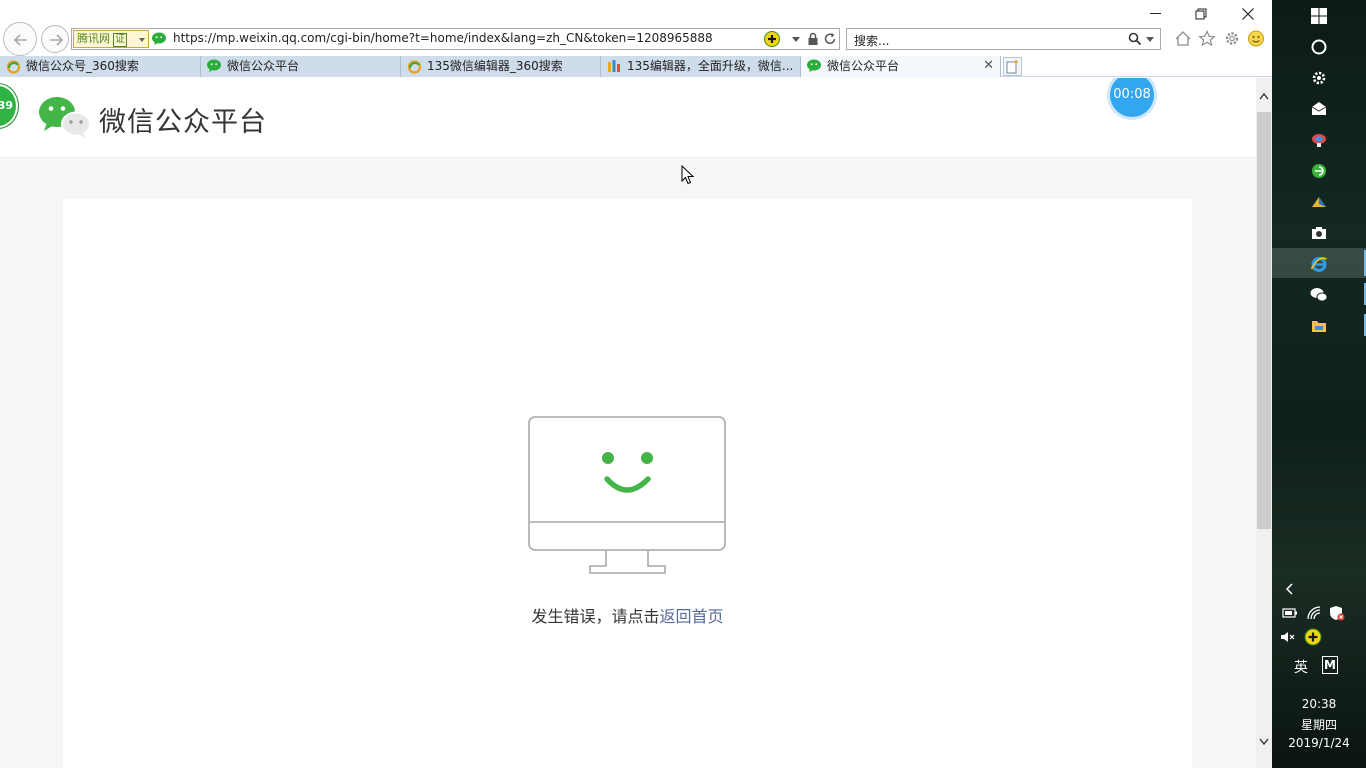 The image size is (1366, 768). What do you see at coordinates (1314, 613) in the screenshot?
I see `wifi-icon` at bounding box center [1314, 613].